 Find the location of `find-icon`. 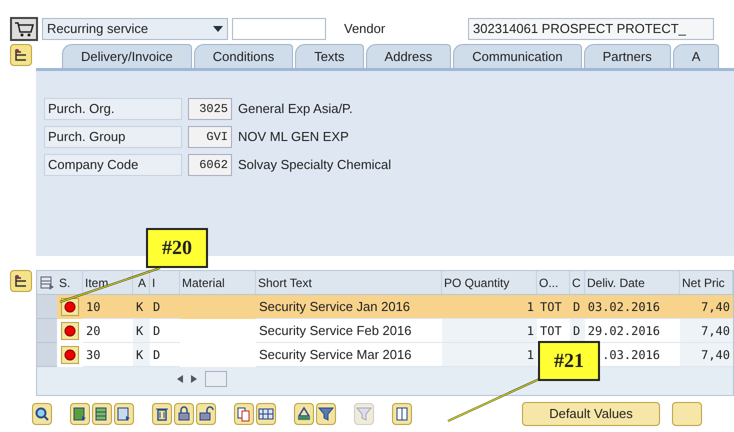

find-icon is located at coordinates (42, 414).